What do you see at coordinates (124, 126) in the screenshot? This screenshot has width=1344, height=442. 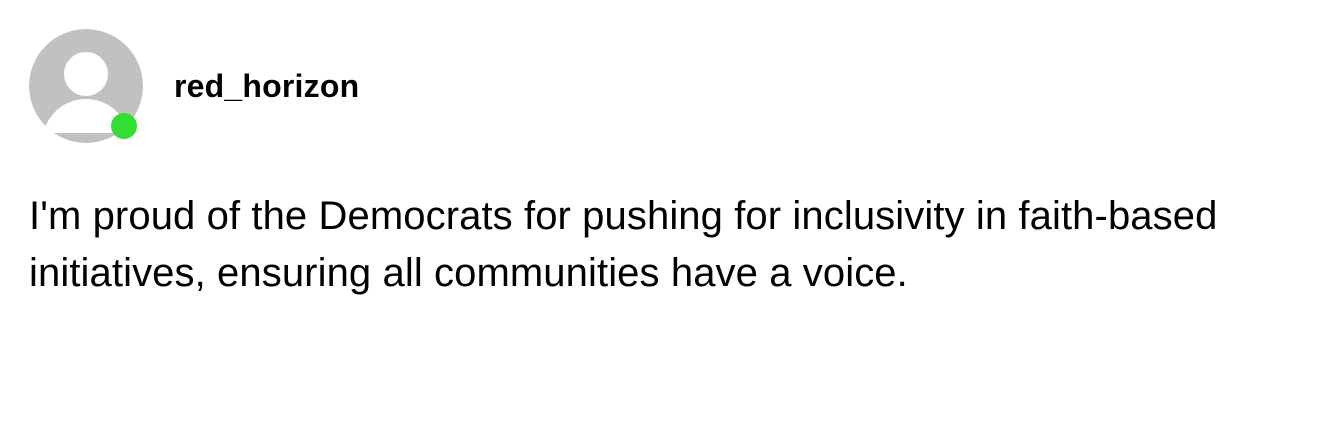 I see `online-status-indicator` at bounding box center [124, 126].